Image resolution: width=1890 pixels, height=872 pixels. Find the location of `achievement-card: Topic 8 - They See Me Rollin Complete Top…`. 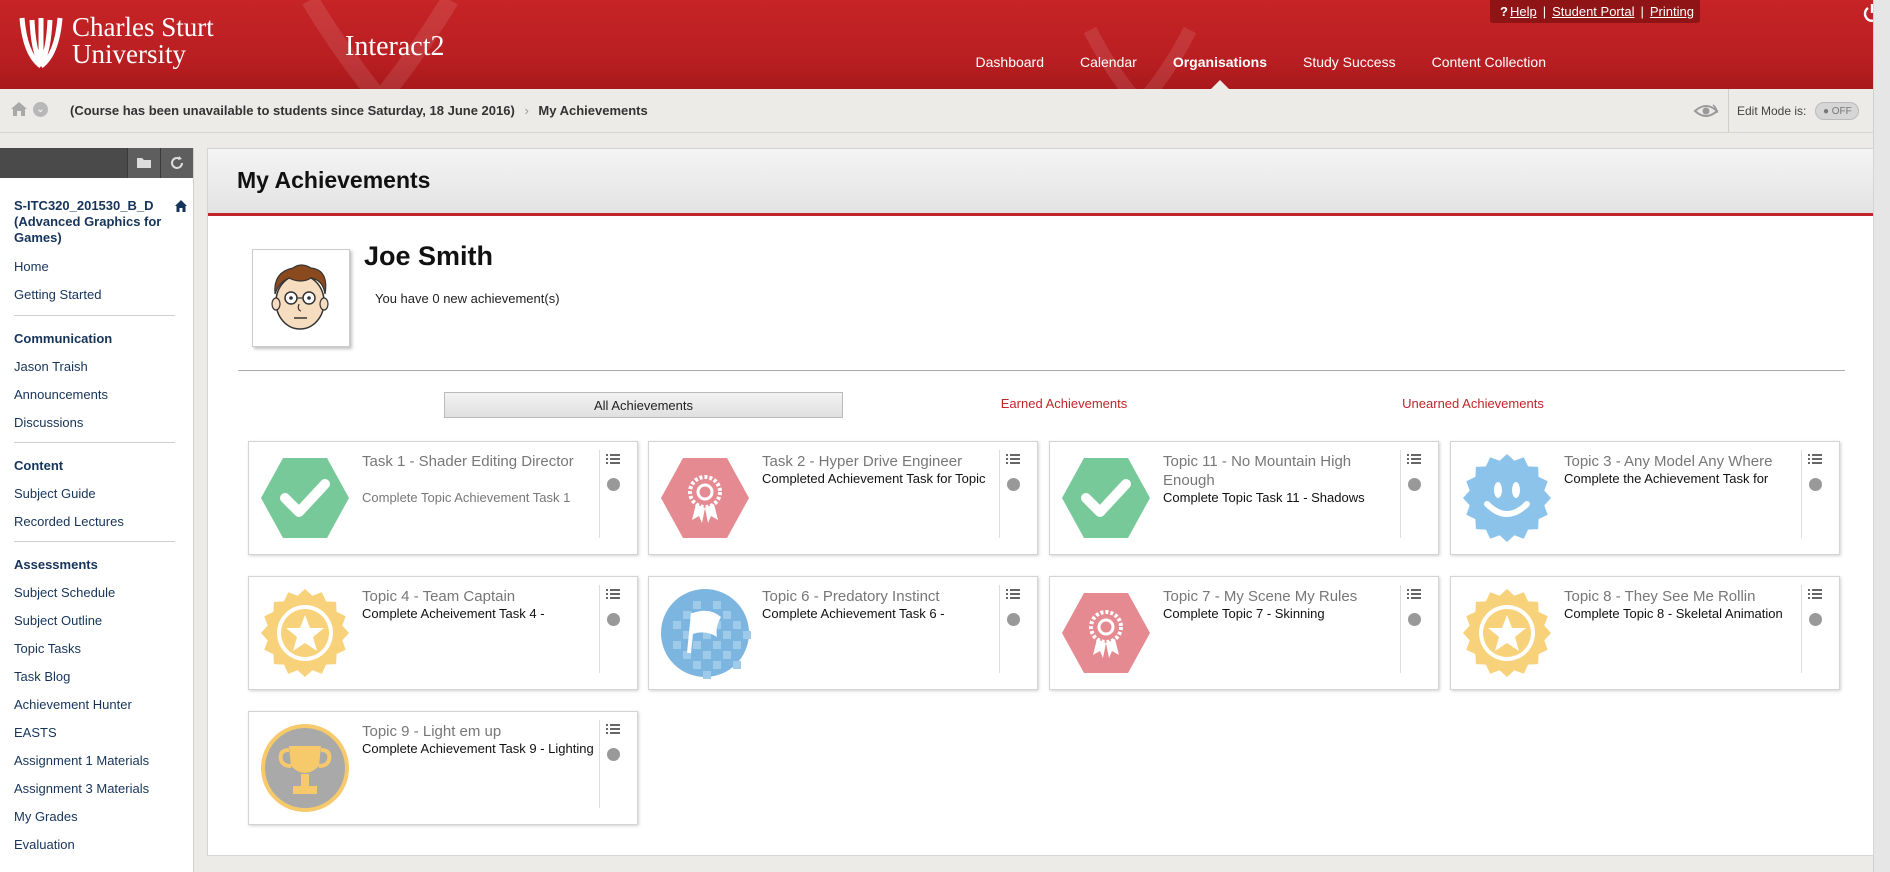

achievement-card: Topic 8 - They See Me Rollin Complete Top… is located at coordinates (1645, 633).